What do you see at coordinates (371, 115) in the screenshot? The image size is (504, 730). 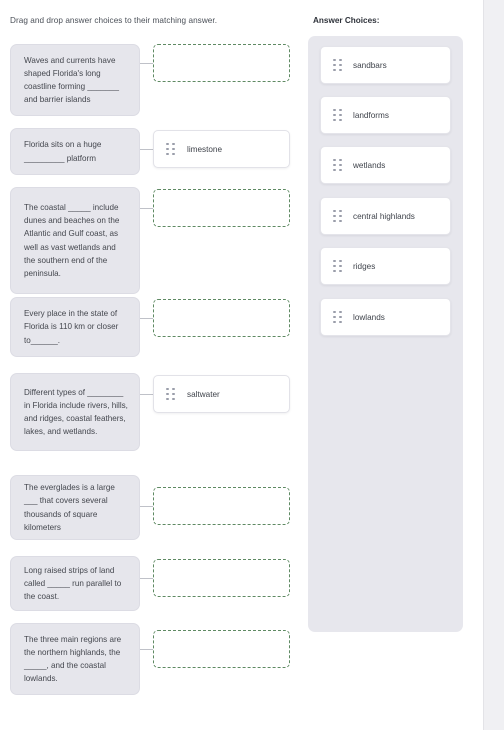 I see `answer-choice-label: landforms` at bounding box center [371, 115].